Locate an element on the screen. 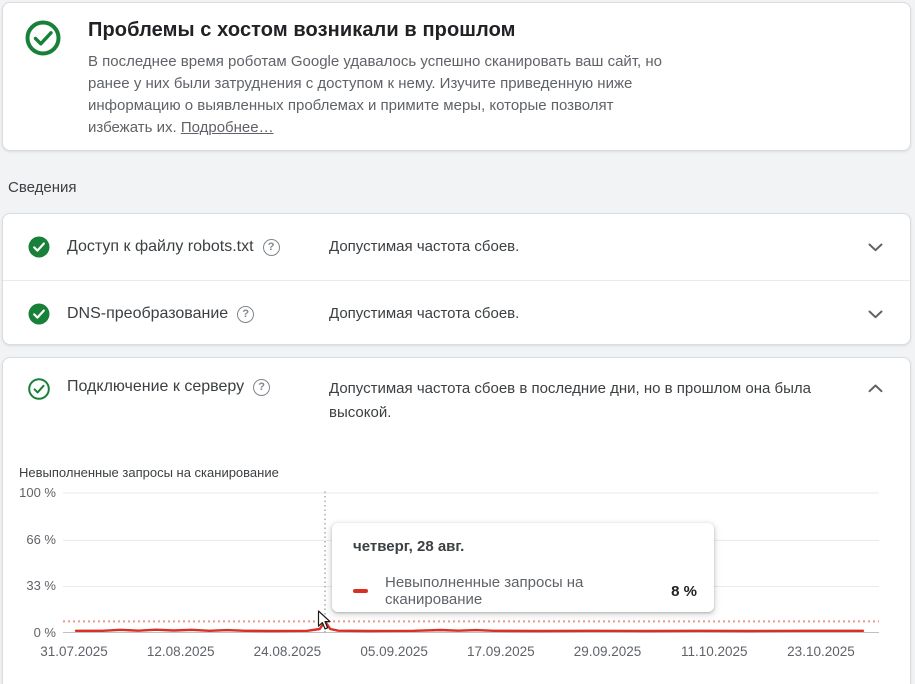 This screenshot has height=684, width=915. mouse-cursor-icon is located at coordinates (324, 623).